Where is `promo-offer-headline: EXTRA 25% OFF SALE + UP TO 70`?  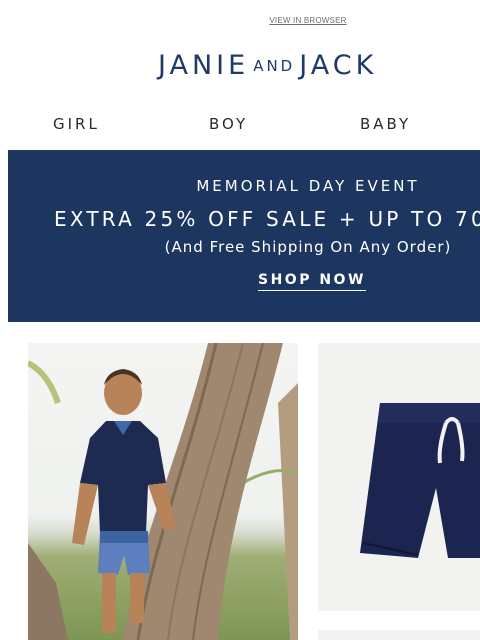
promo-offer-headline: EXTRA 25% OFF SALE + UP TO 70 is located at coordinates (267, 219).